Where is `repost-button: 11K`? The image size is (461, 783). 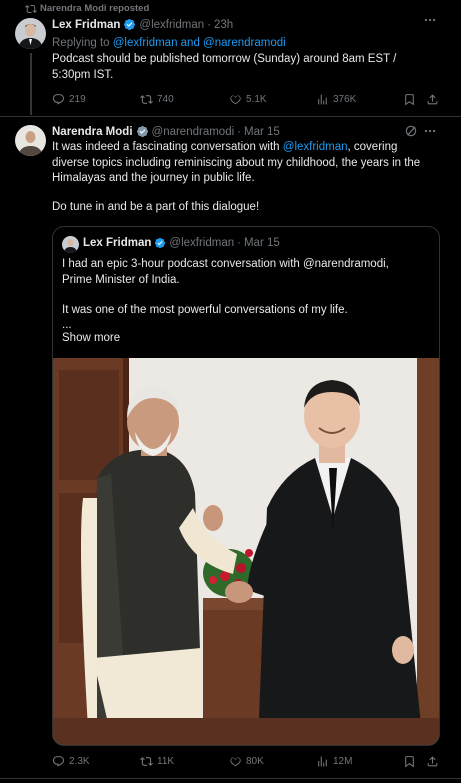
repost-button: 11K is located at coordinates (157, 761).